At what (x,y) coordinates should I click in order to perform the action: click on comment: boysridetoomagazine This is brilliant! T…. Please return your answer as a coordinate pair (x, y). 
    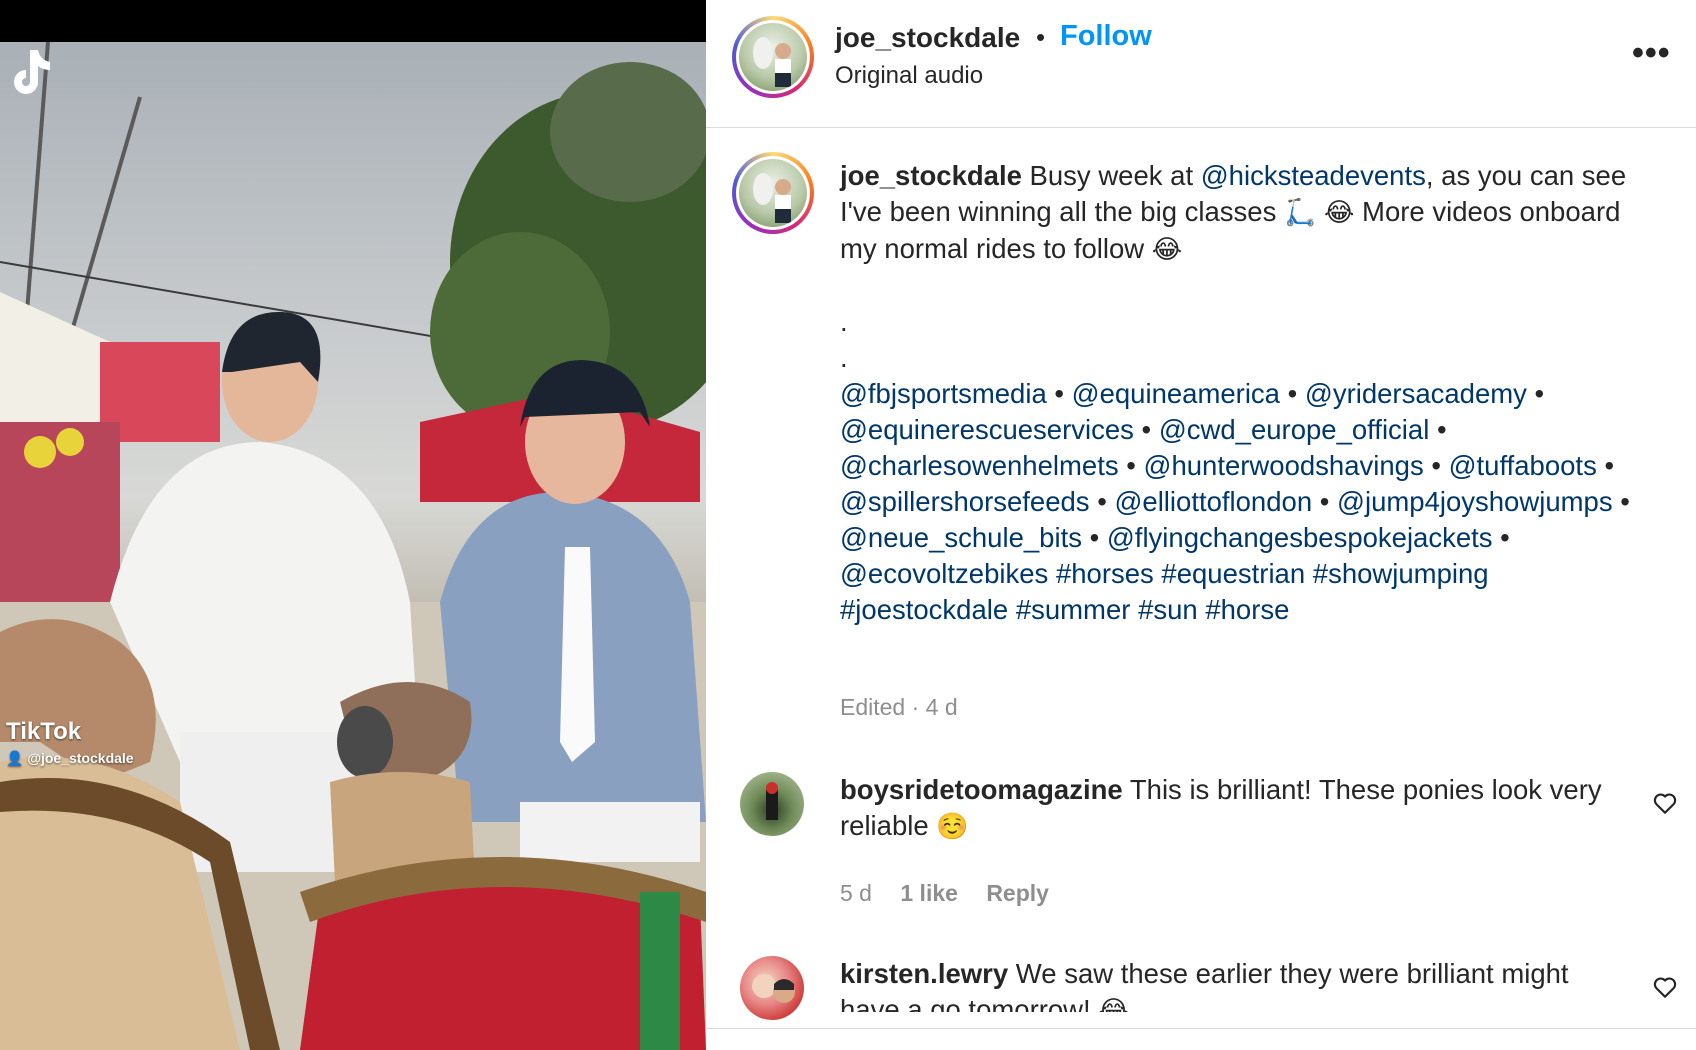
    Looking at the image, I should click on (1230, 808).